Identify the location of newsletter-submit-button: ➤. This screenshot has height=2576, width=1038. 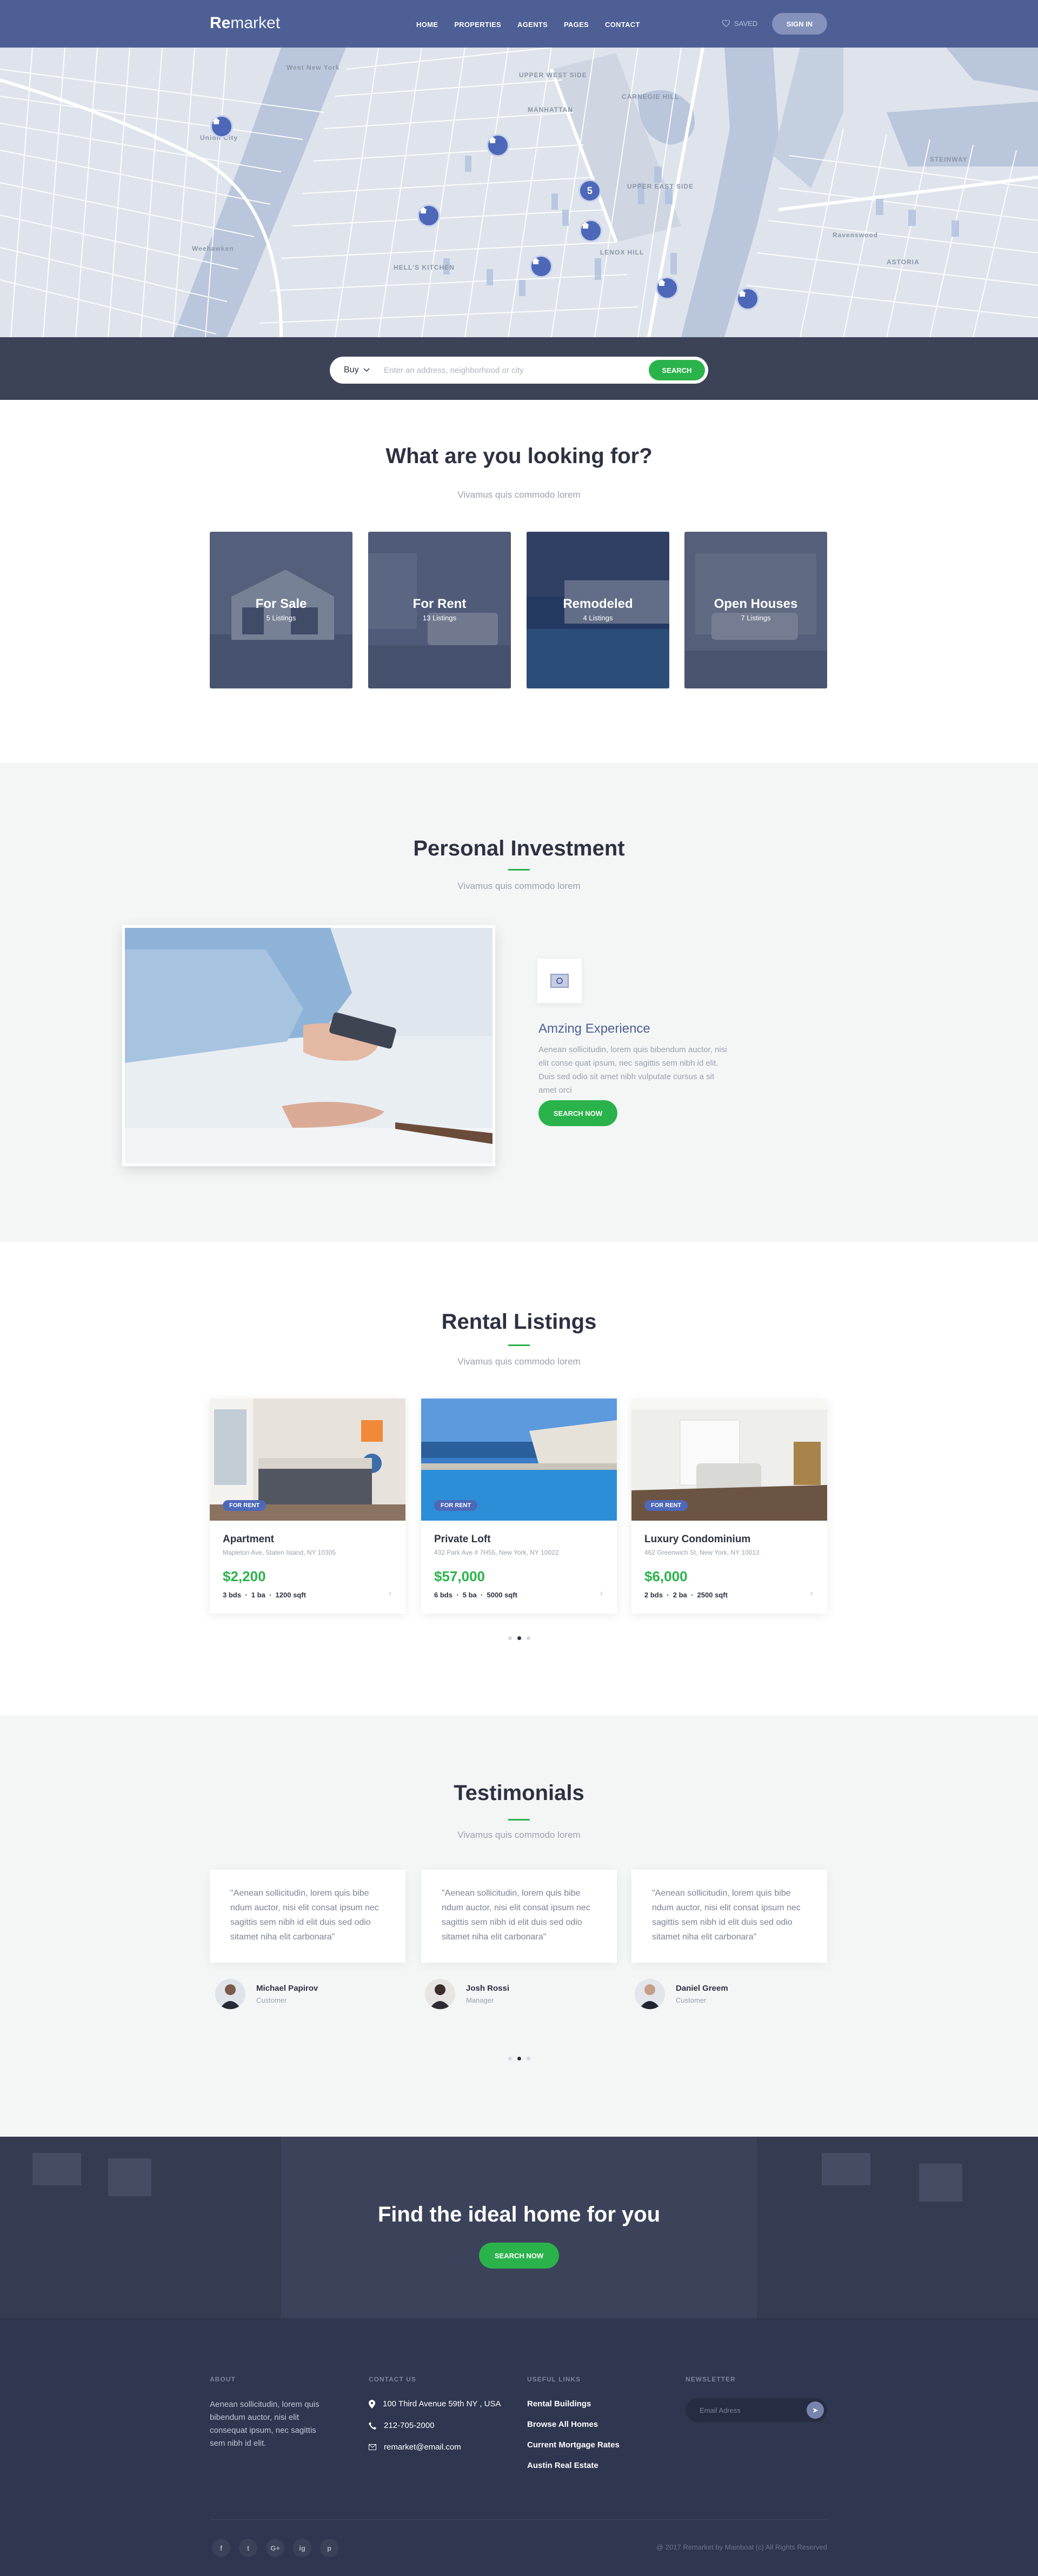
(815, 2410).